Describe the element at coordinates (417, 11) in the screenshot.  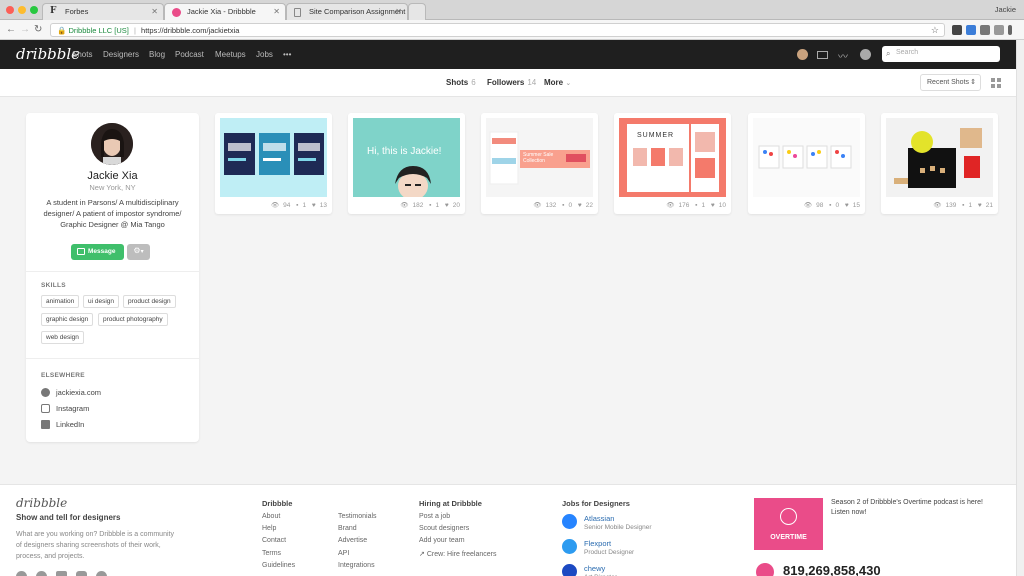
I see `new-tab-button` at that location.